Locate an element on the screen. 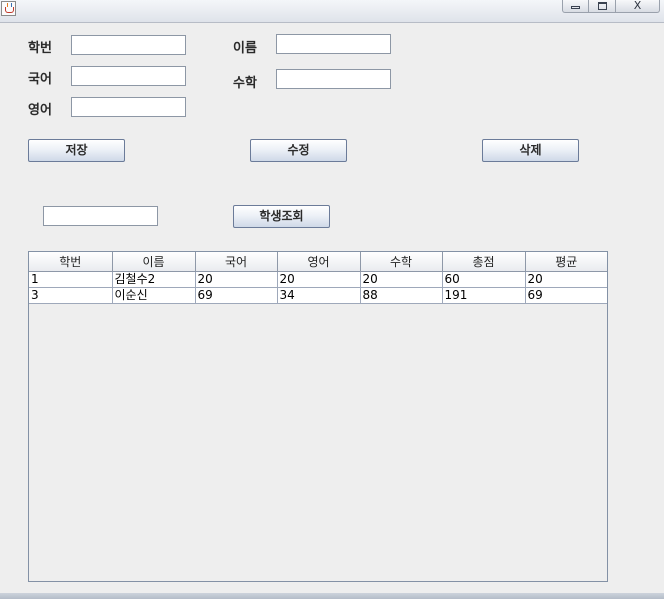 The image size is (664, 599). maximize-icon is located at coordinates (602, 6).